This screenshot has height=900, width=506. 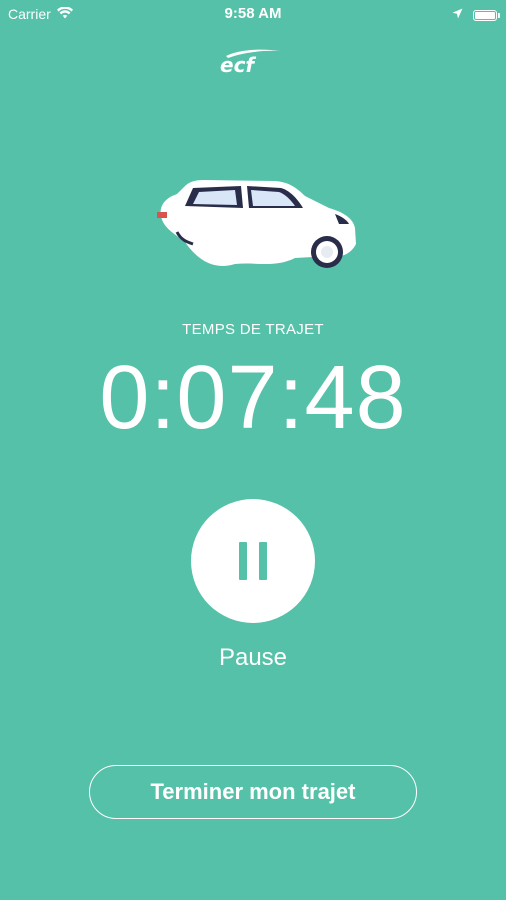 I want to click on ecf-logo: ecf, so click(x=253, y=62).